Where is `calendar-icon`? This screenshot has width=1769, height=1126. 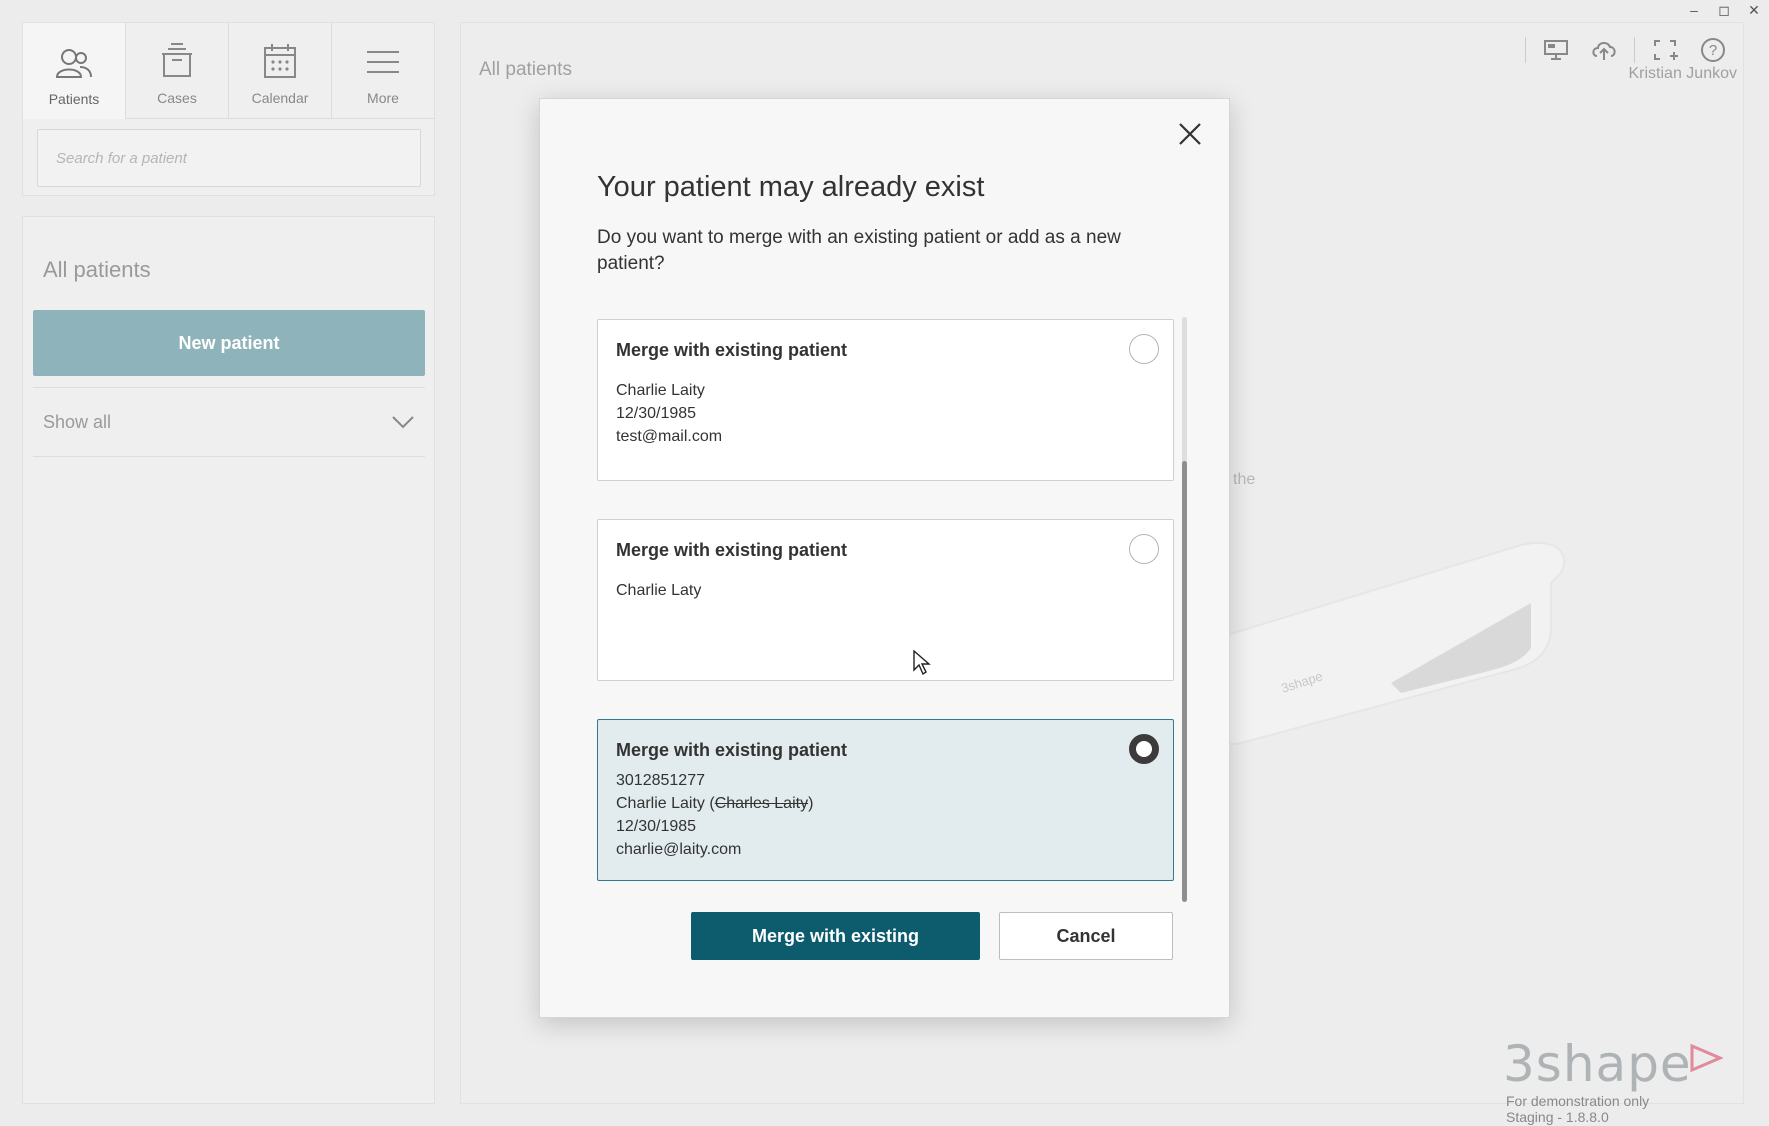 calendar-icon is located at coordinates (280, 61).